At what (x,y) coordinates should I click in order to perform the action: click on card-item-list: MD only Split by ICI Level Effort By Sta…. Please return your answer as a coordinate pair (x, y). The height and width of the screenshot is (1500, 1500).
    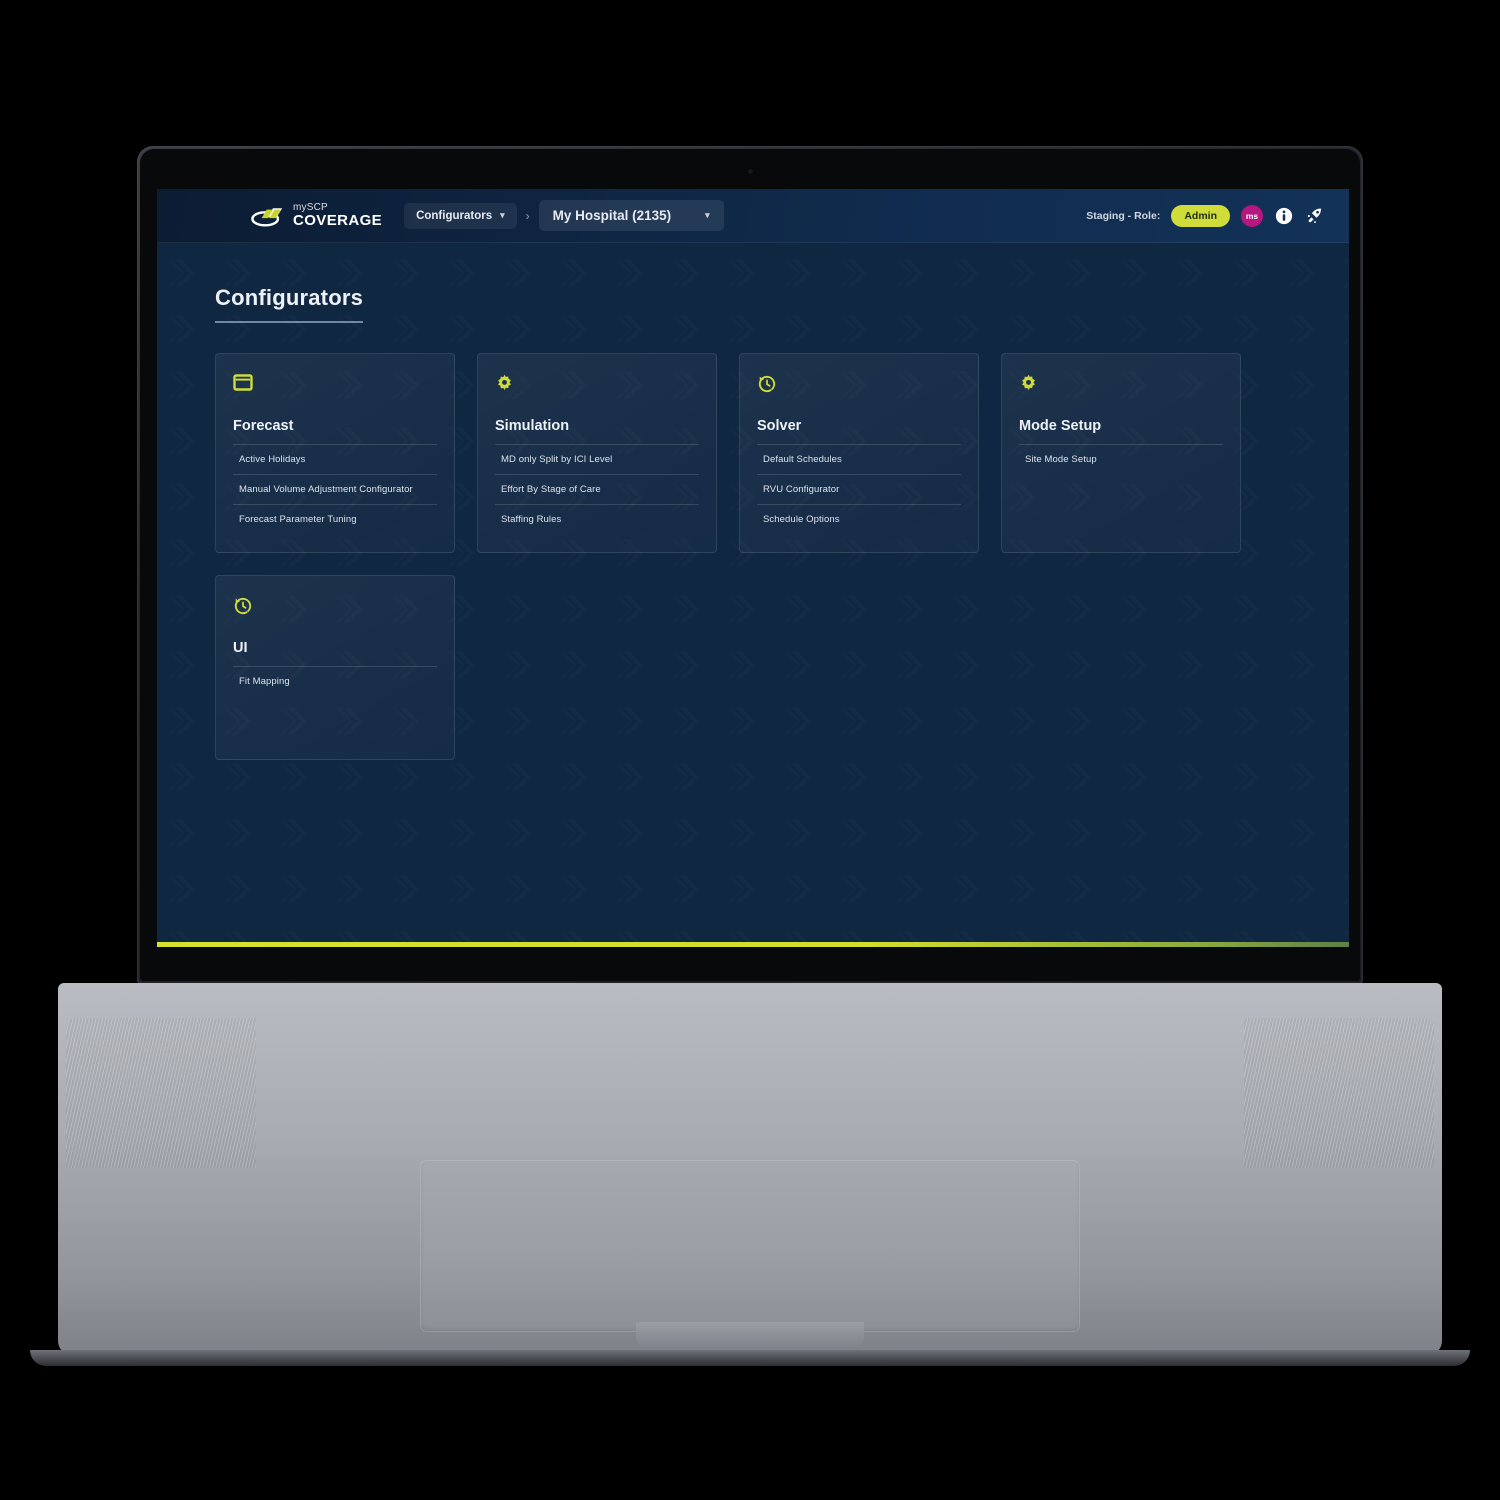
    Looking at the image, I should click on (597, 489).